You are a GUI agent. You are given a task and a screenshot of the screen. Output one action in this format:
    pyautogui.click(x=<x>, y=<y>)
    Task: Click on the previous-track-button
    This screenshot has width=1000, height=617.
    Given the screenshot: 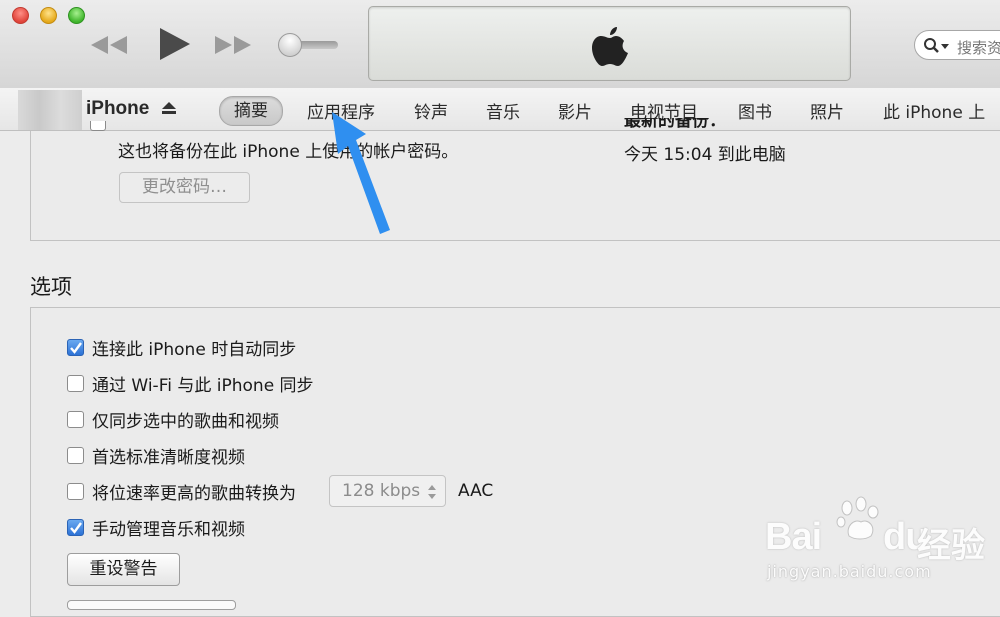 What is the action you would take?
    pyautogui.click(x=109, y=45)
    